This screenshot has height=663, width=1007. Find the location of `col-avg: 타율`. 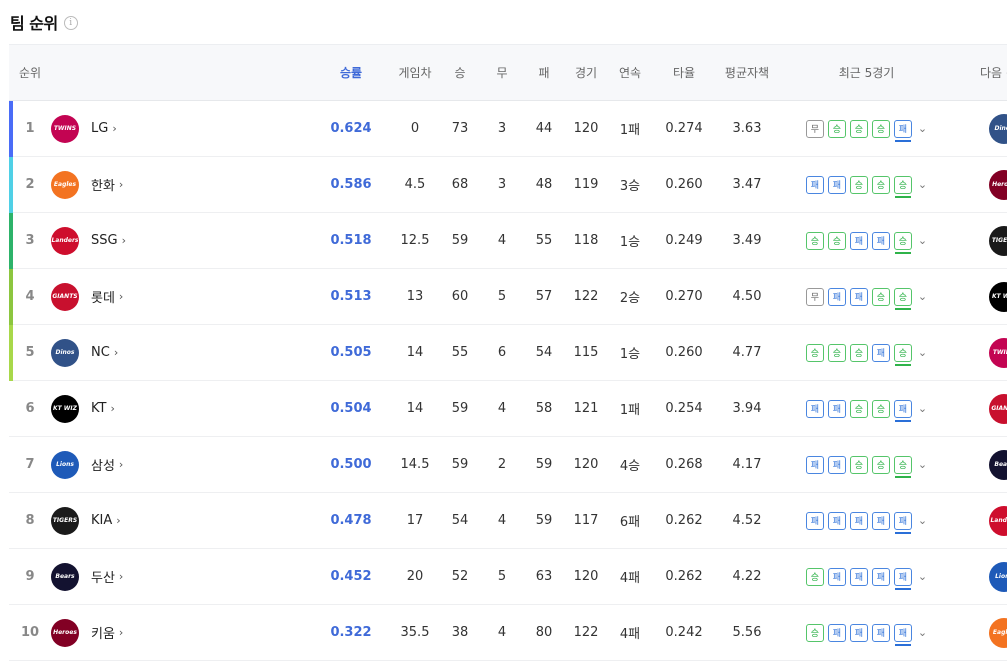

col-avg: 타율 is located at coordinates (684, 72).